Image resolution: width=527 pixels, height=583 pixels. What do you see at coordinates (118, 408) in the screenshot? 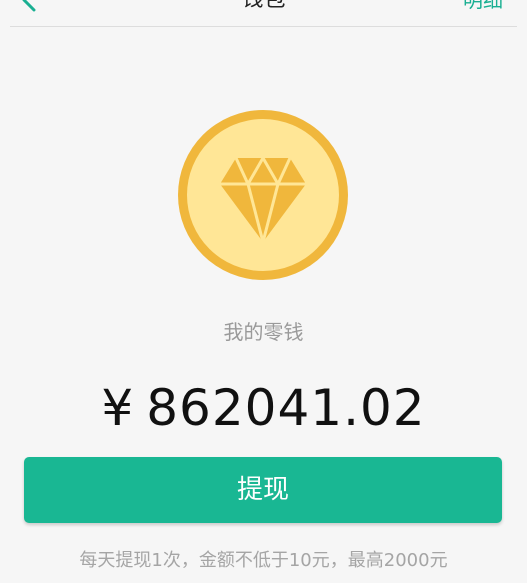
I see `currency-symbol: ¥` at bounding box center [118, 408].